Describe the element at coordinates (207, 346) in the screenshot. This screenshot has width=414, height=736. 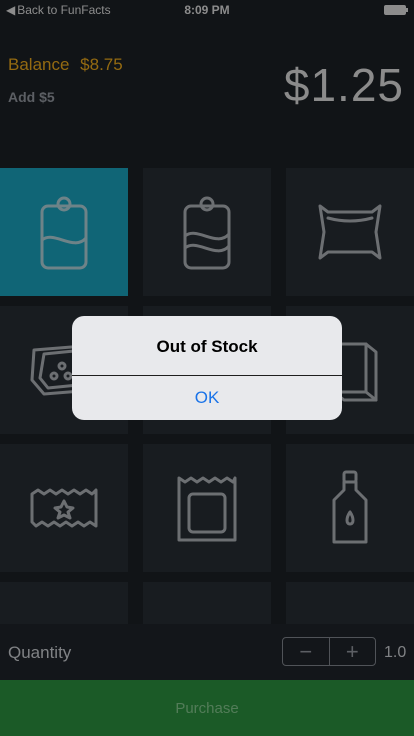
I see `alert-title: Out of Stock` at that location.